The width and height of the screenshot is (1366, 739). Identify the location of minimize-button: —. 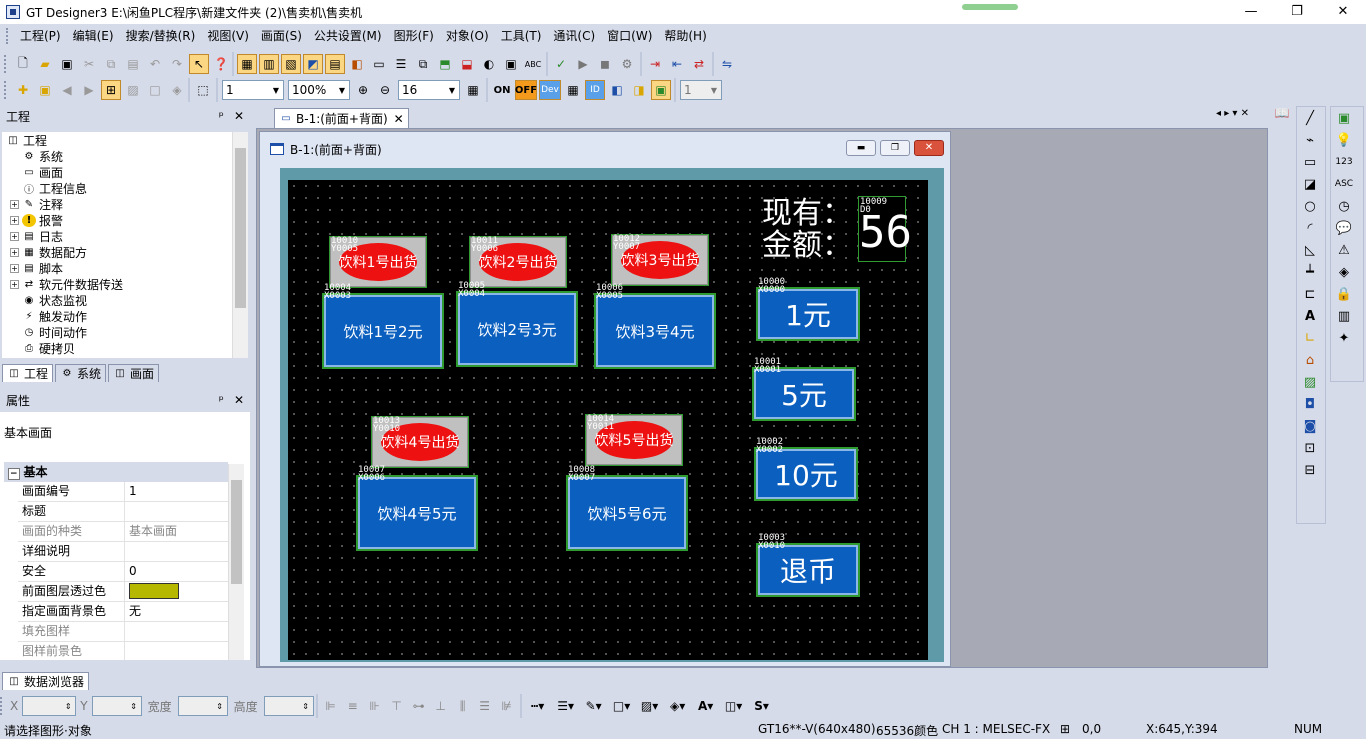
(1251, 12).